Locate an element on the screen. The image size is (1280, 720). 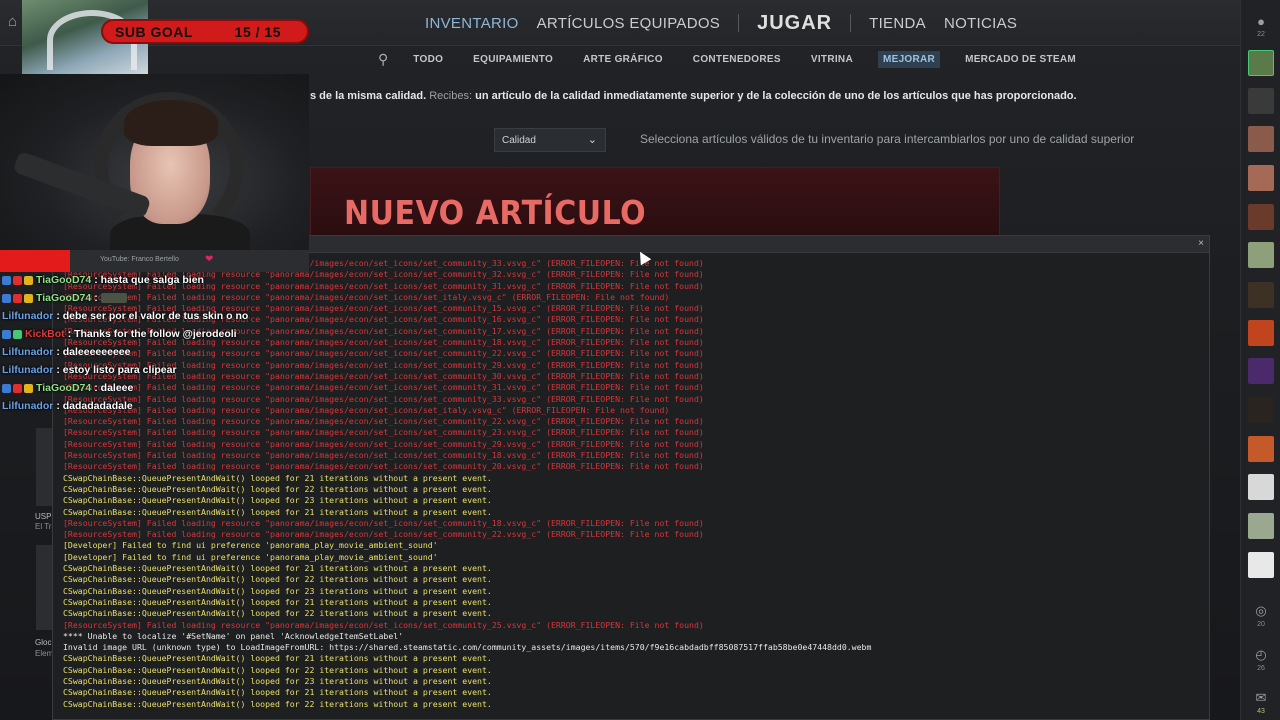
tab-arte-grafico: ARTE GRÁFICO is located at coordinates (623, 59).